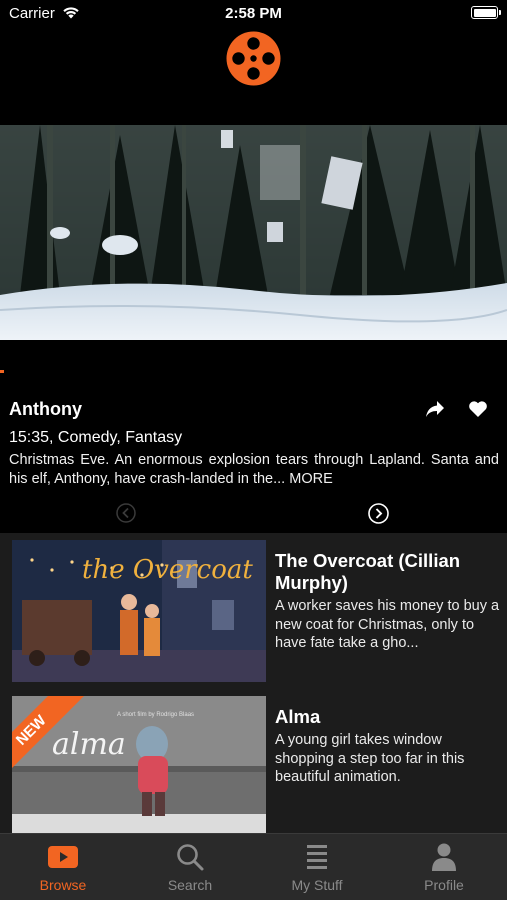  I want to click on clock: 2:58 PM, so click(253, 13).